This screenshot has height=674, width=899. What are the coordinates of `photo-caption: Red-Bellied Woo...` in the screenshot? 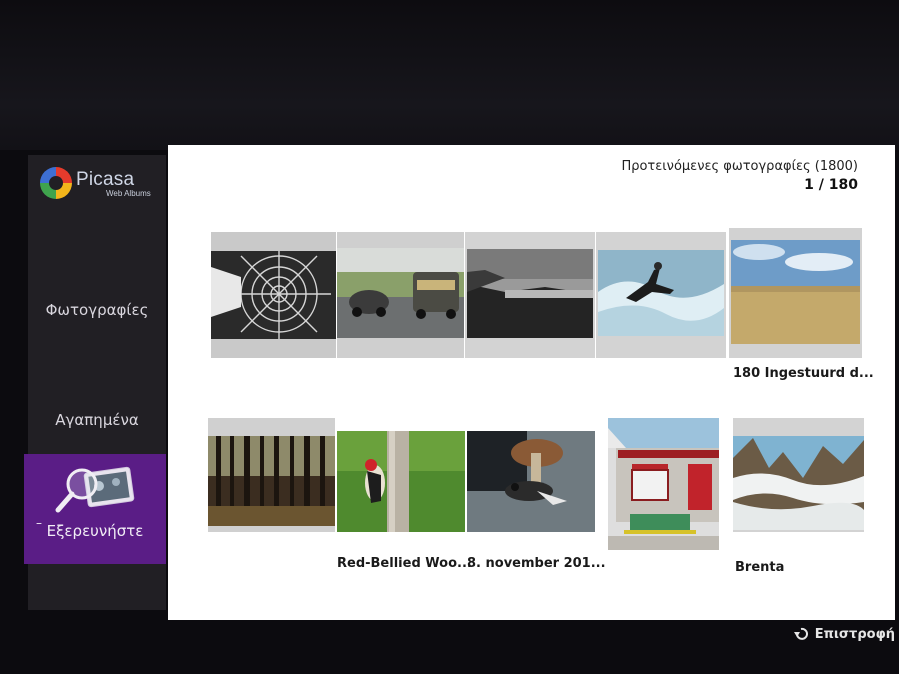 It's located at (404, 563).